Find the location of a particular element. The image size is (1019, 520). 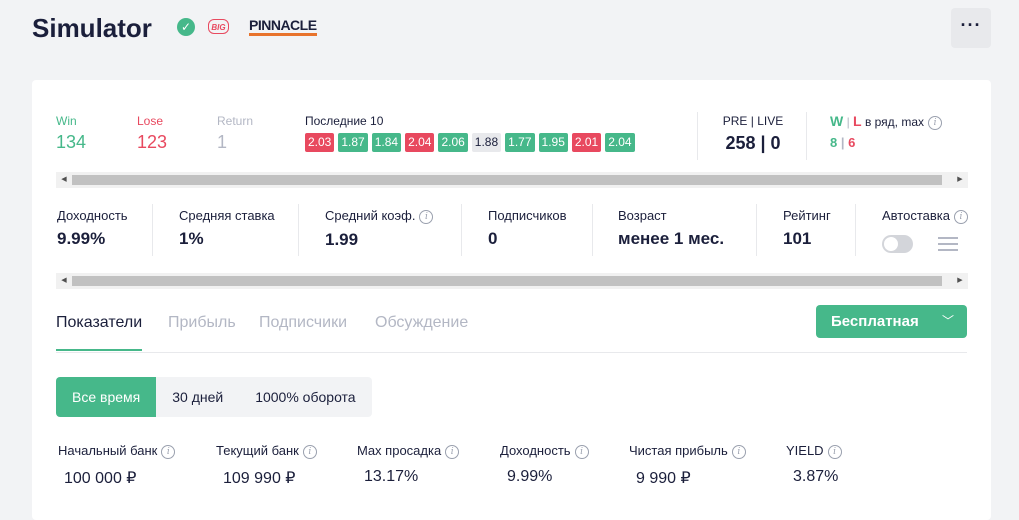

last-10-odds-list: 2.03 1.87 1.84 2.04 2.06 1.88 1.77 1.95 2.01 2.04 is located at coordinates (470, 142).